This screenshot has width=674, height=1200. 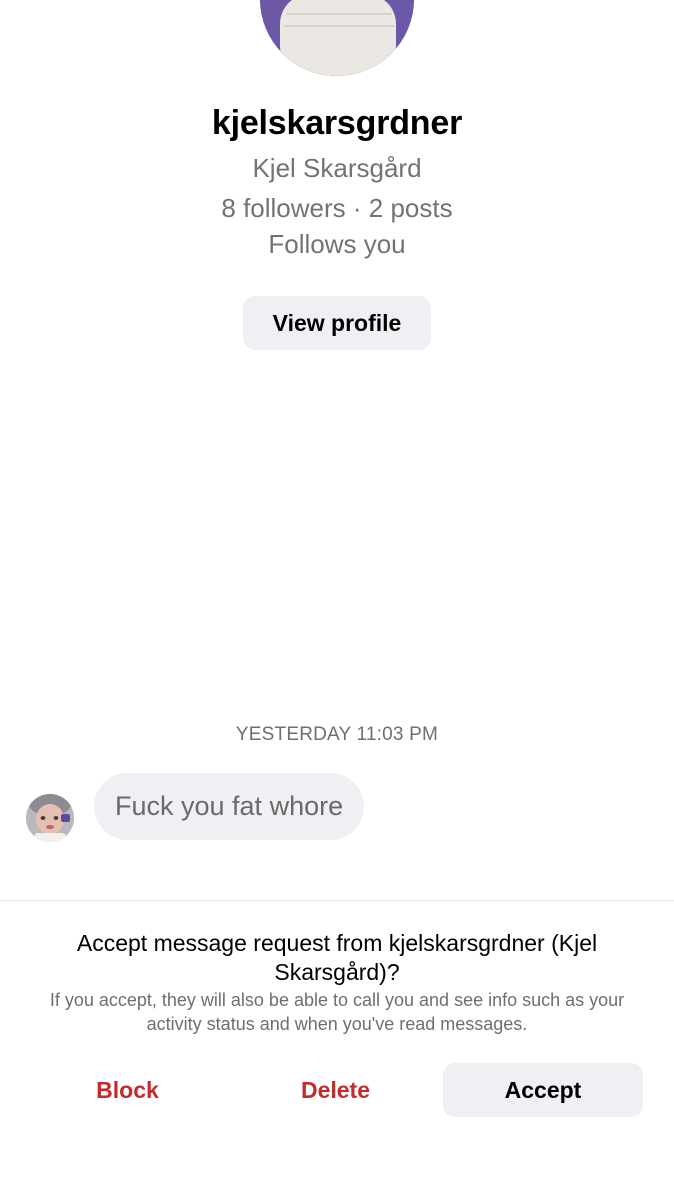 What do you see at coordinates (337, 244) in the screenshot?
I see `relationship-status: Follows you` at bounding box center [337, 244].